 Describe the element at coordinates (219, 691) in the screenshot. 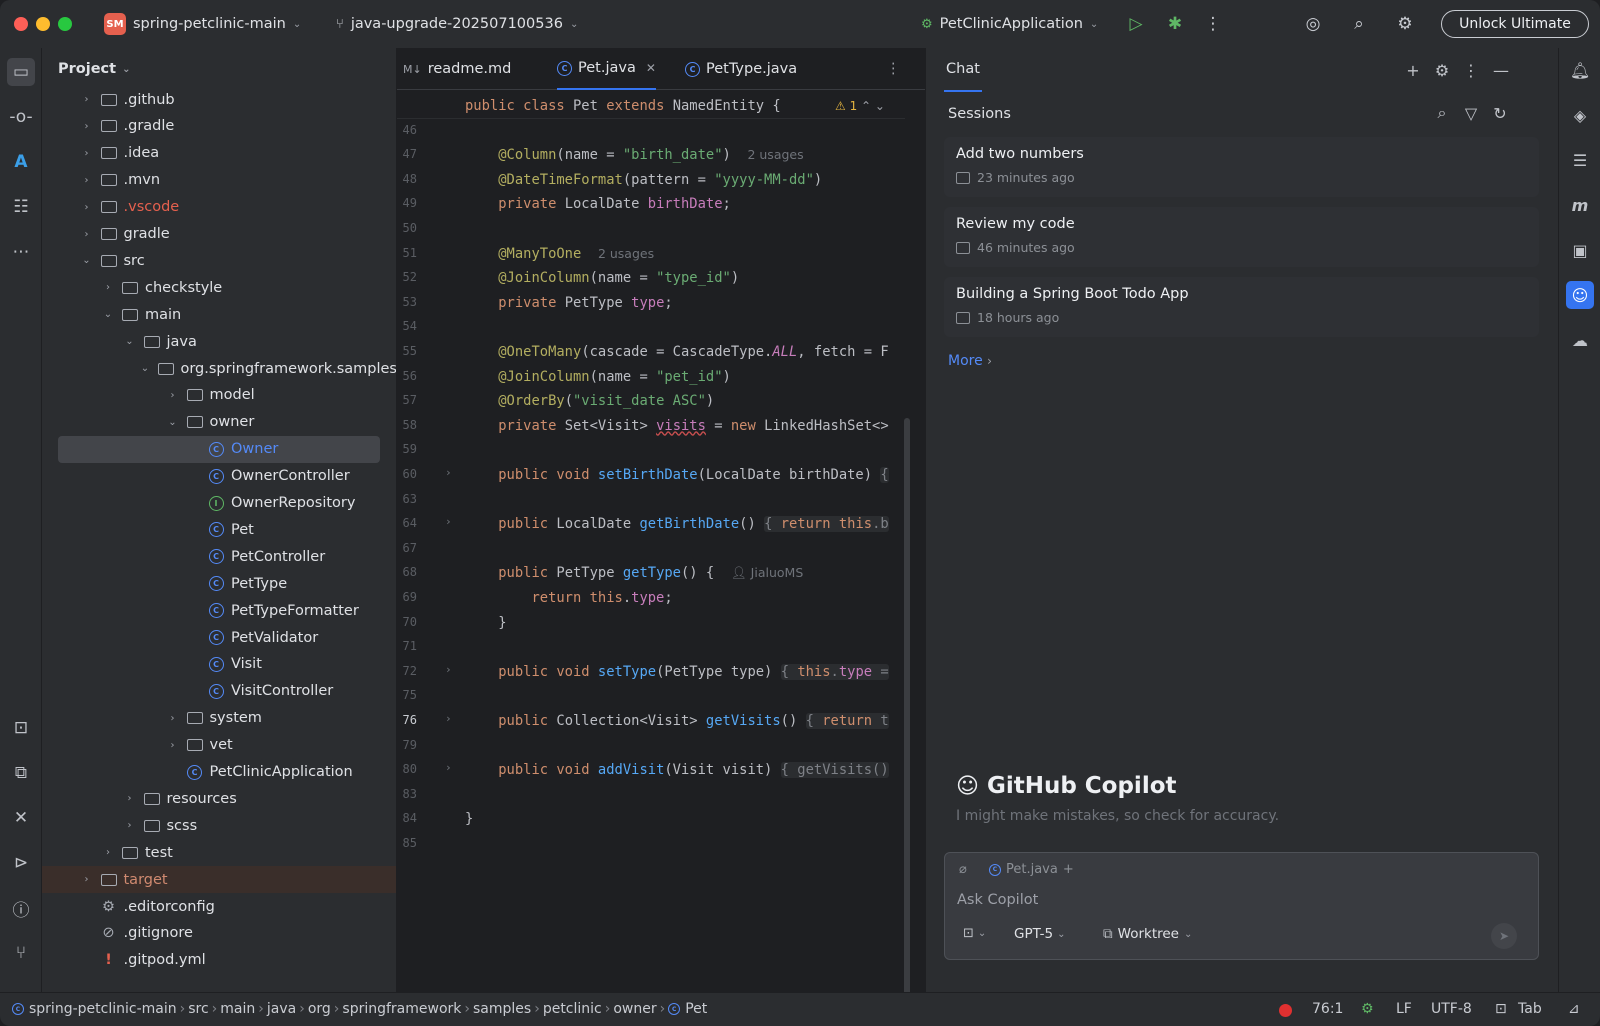

I see `tree-item: C VisitController` at that location.